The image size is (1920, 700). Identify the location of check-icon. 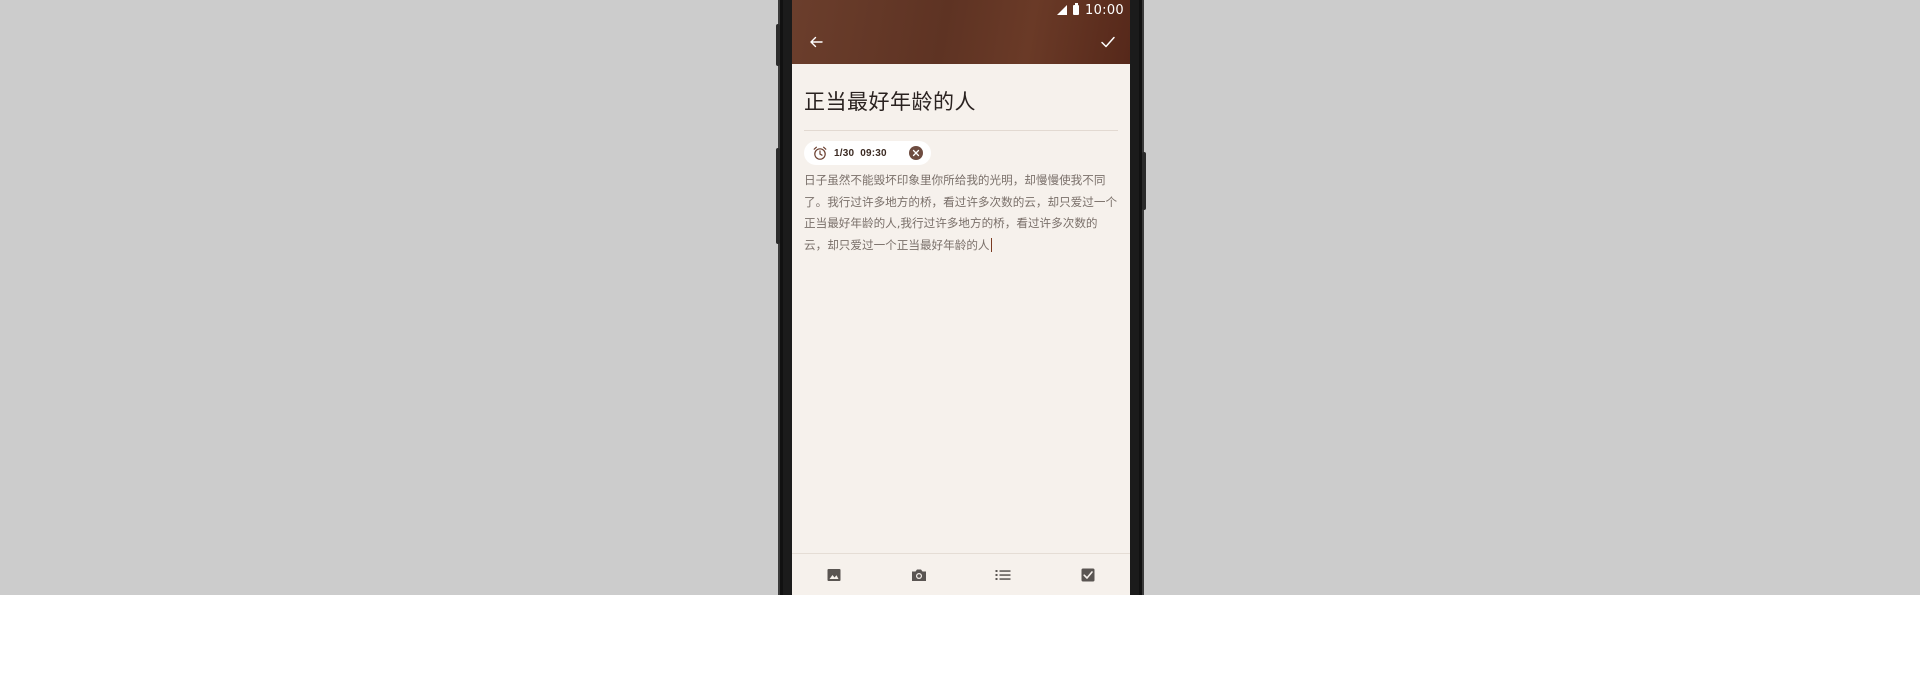
(1108, 42).